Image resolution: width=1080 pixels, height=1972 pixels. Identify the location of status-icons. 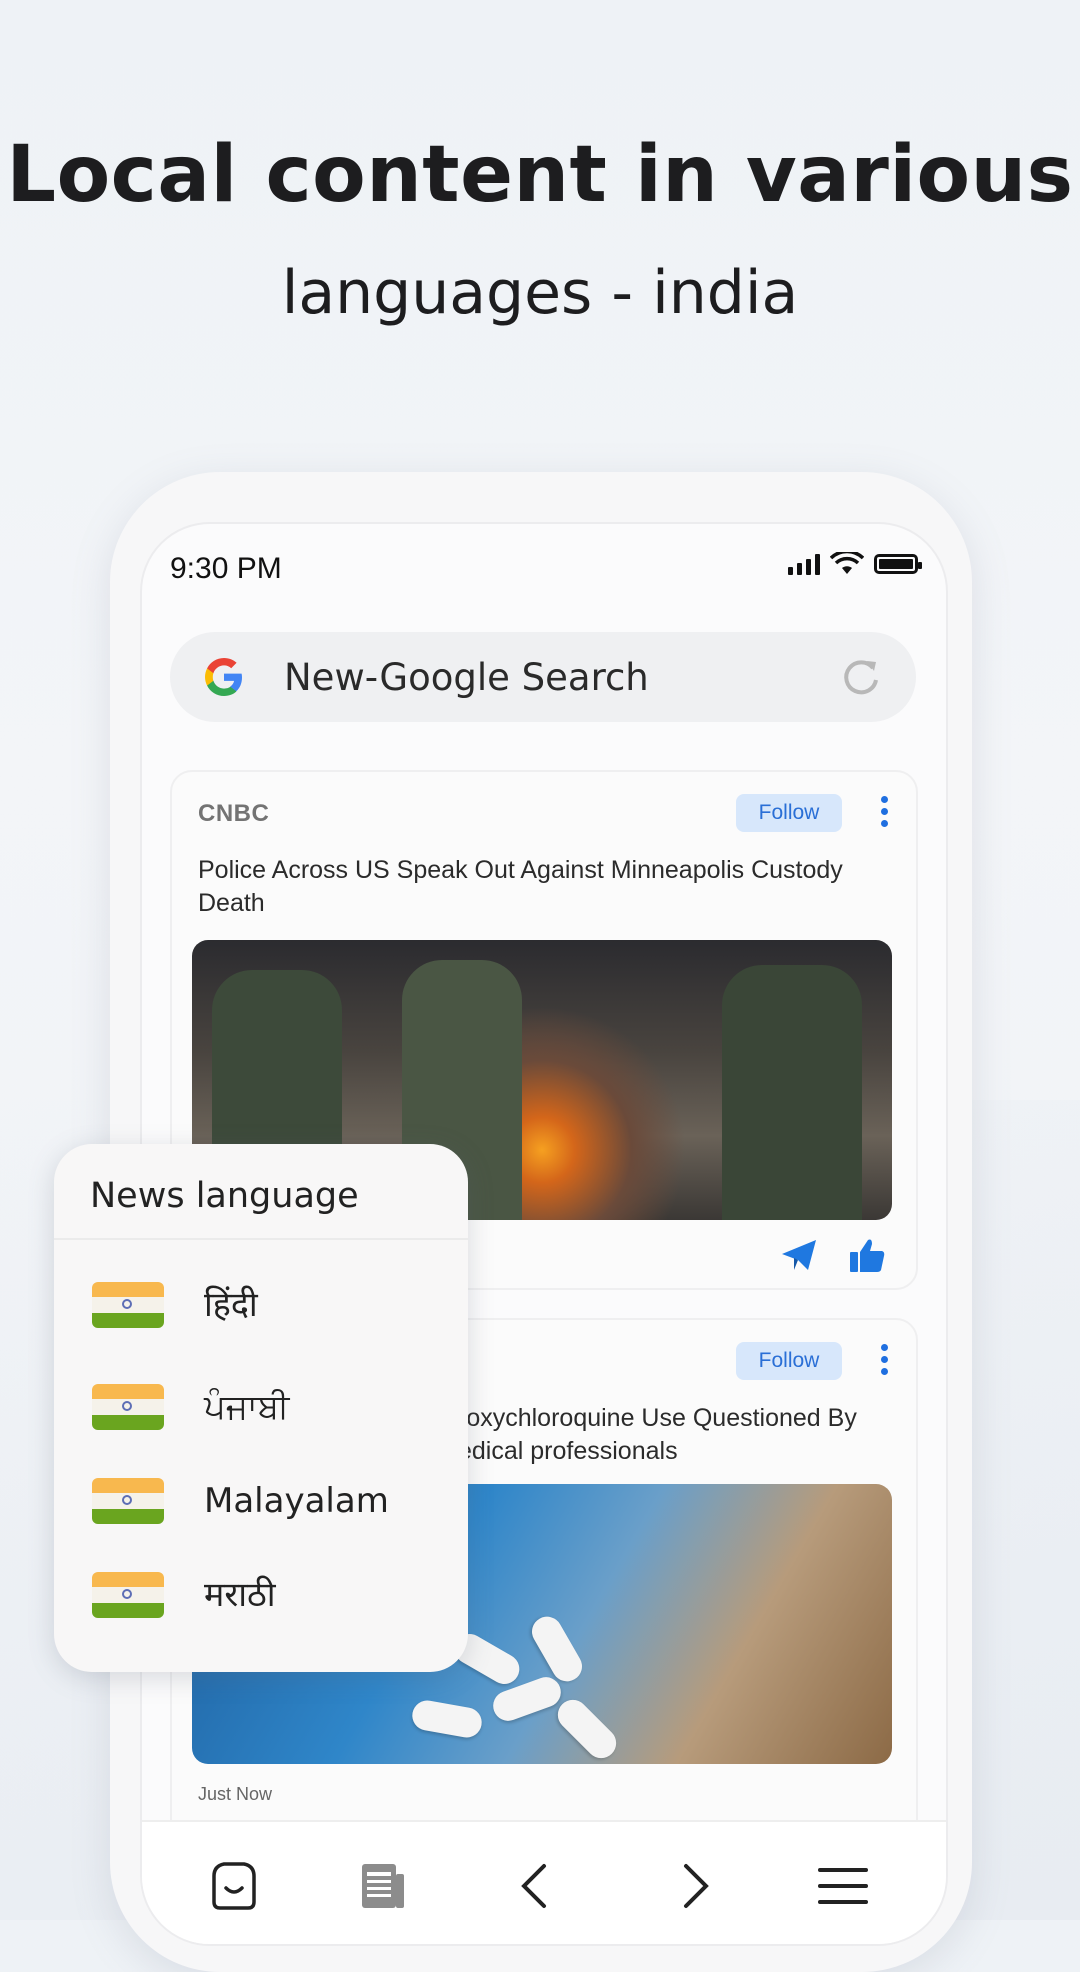
(855, 564).